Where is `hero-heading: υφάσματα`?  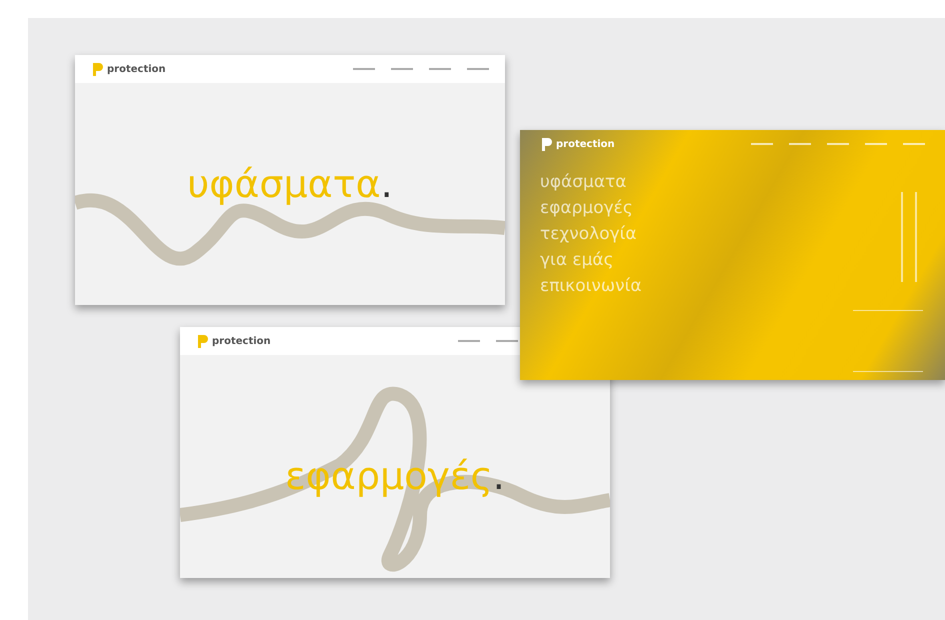 hero-heading: υφάσματα is located at coordinates (284, 184).